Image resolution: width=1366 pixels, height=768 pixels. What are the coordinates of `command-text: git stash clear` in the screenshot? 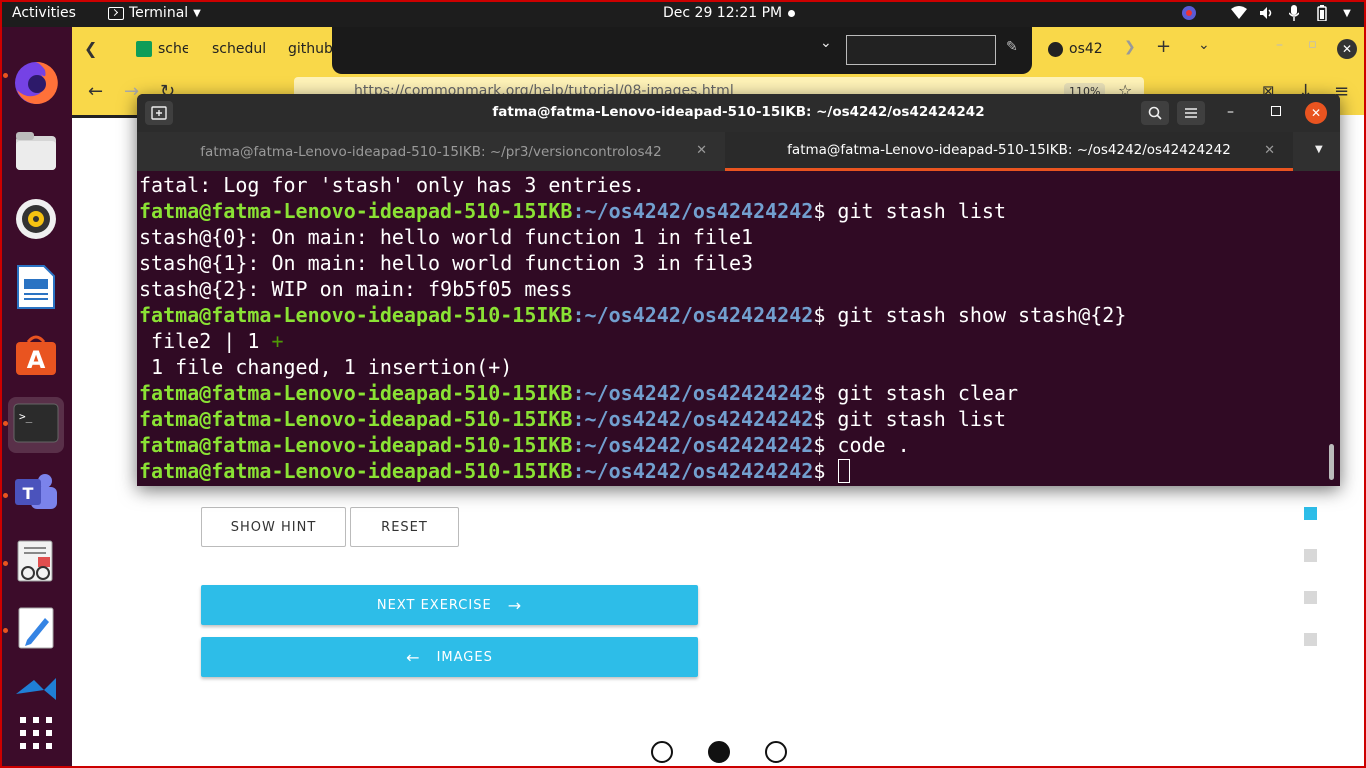 It's located at (928, 393).